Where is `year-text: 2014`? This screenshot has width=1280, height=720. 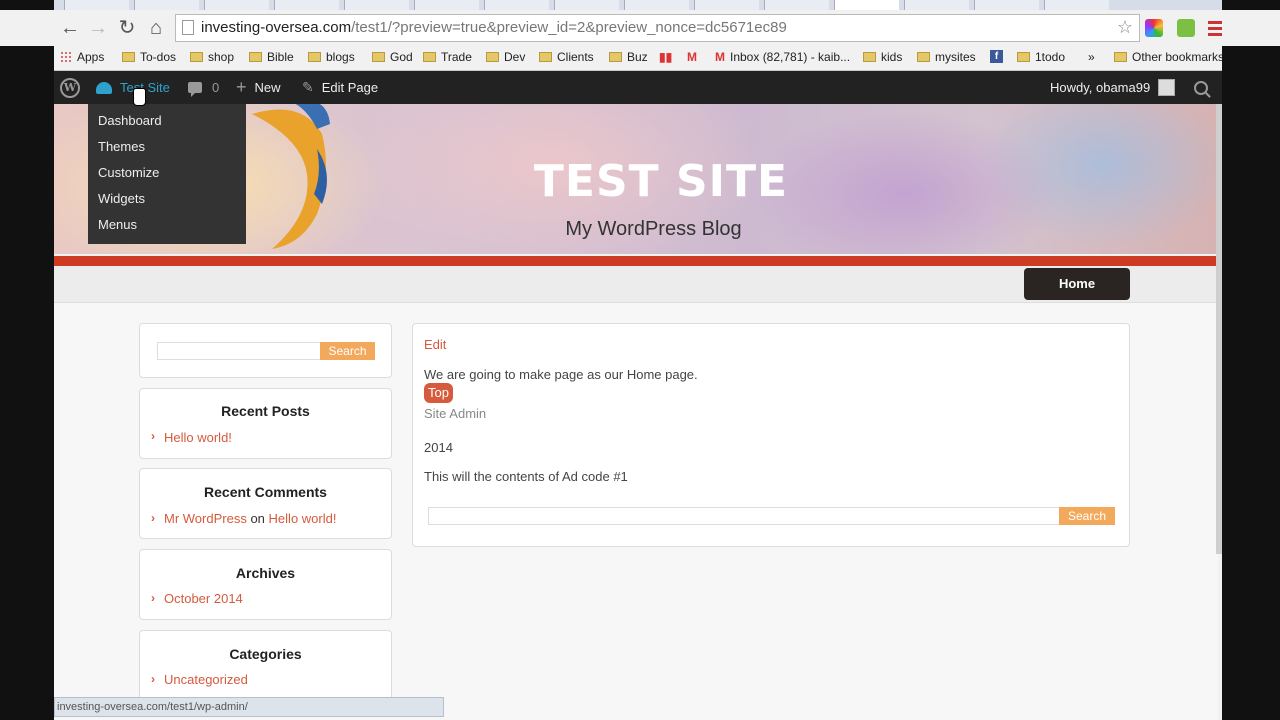 year-text: 2014 is located at coordinates (438, 447).